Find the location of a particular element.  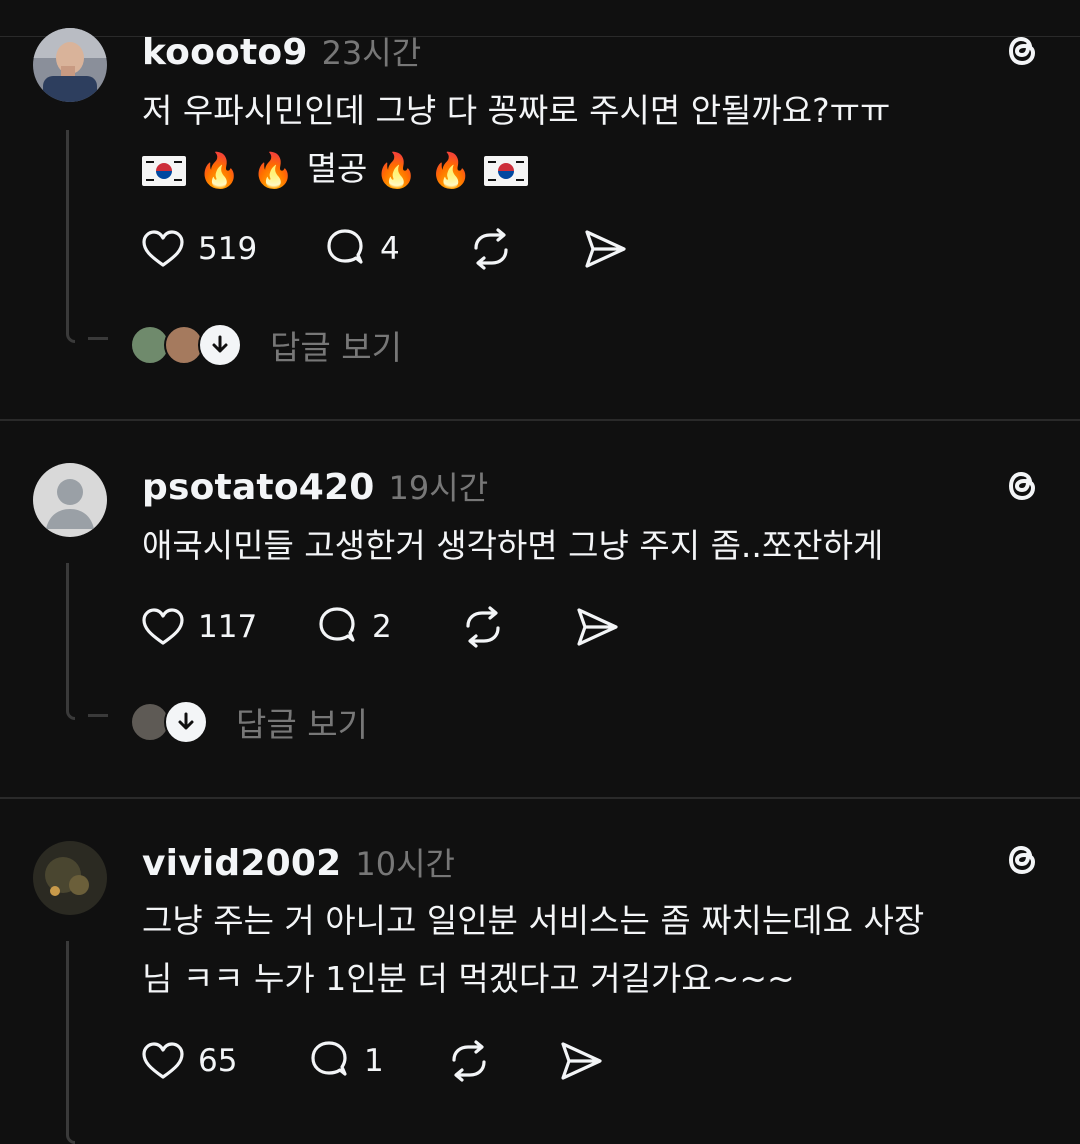

comment-count: 4 is located at coordinates (390, 249).